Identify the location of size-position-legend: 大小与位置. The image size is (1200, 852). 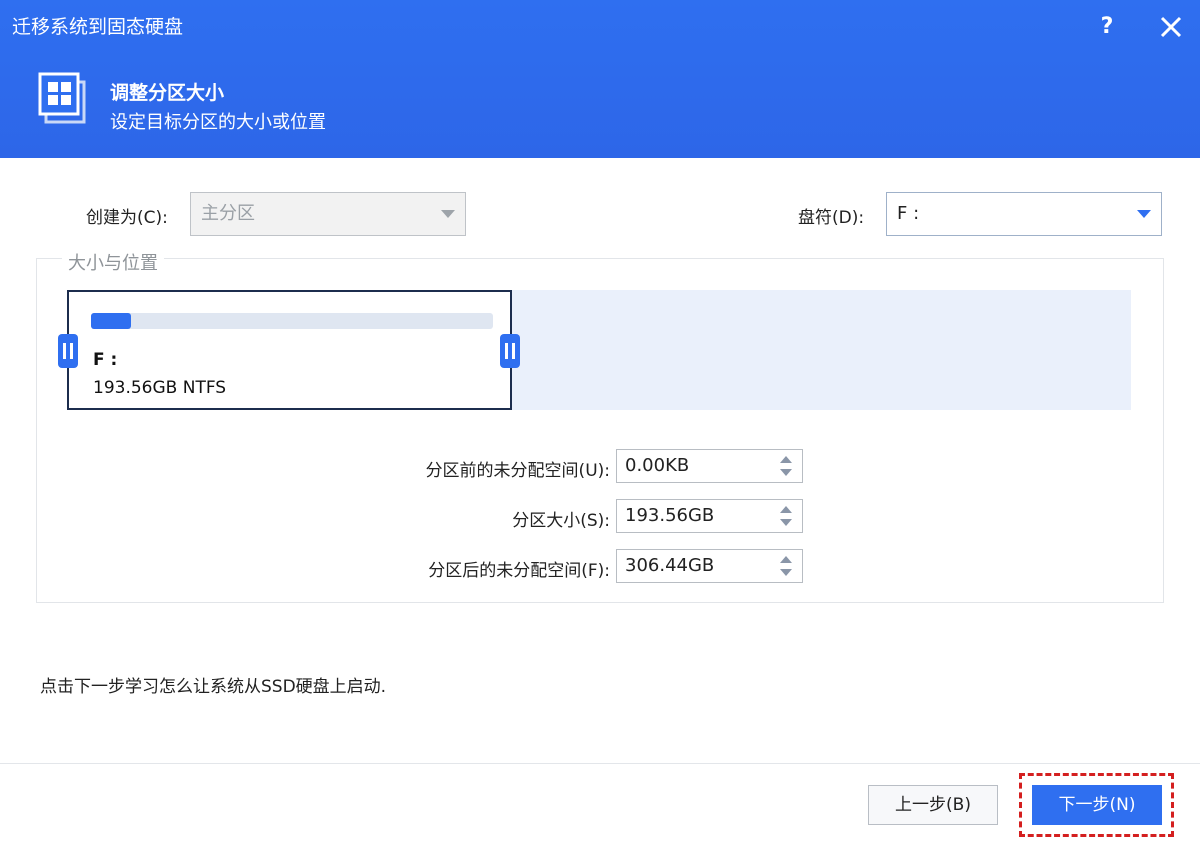
(113, 262).